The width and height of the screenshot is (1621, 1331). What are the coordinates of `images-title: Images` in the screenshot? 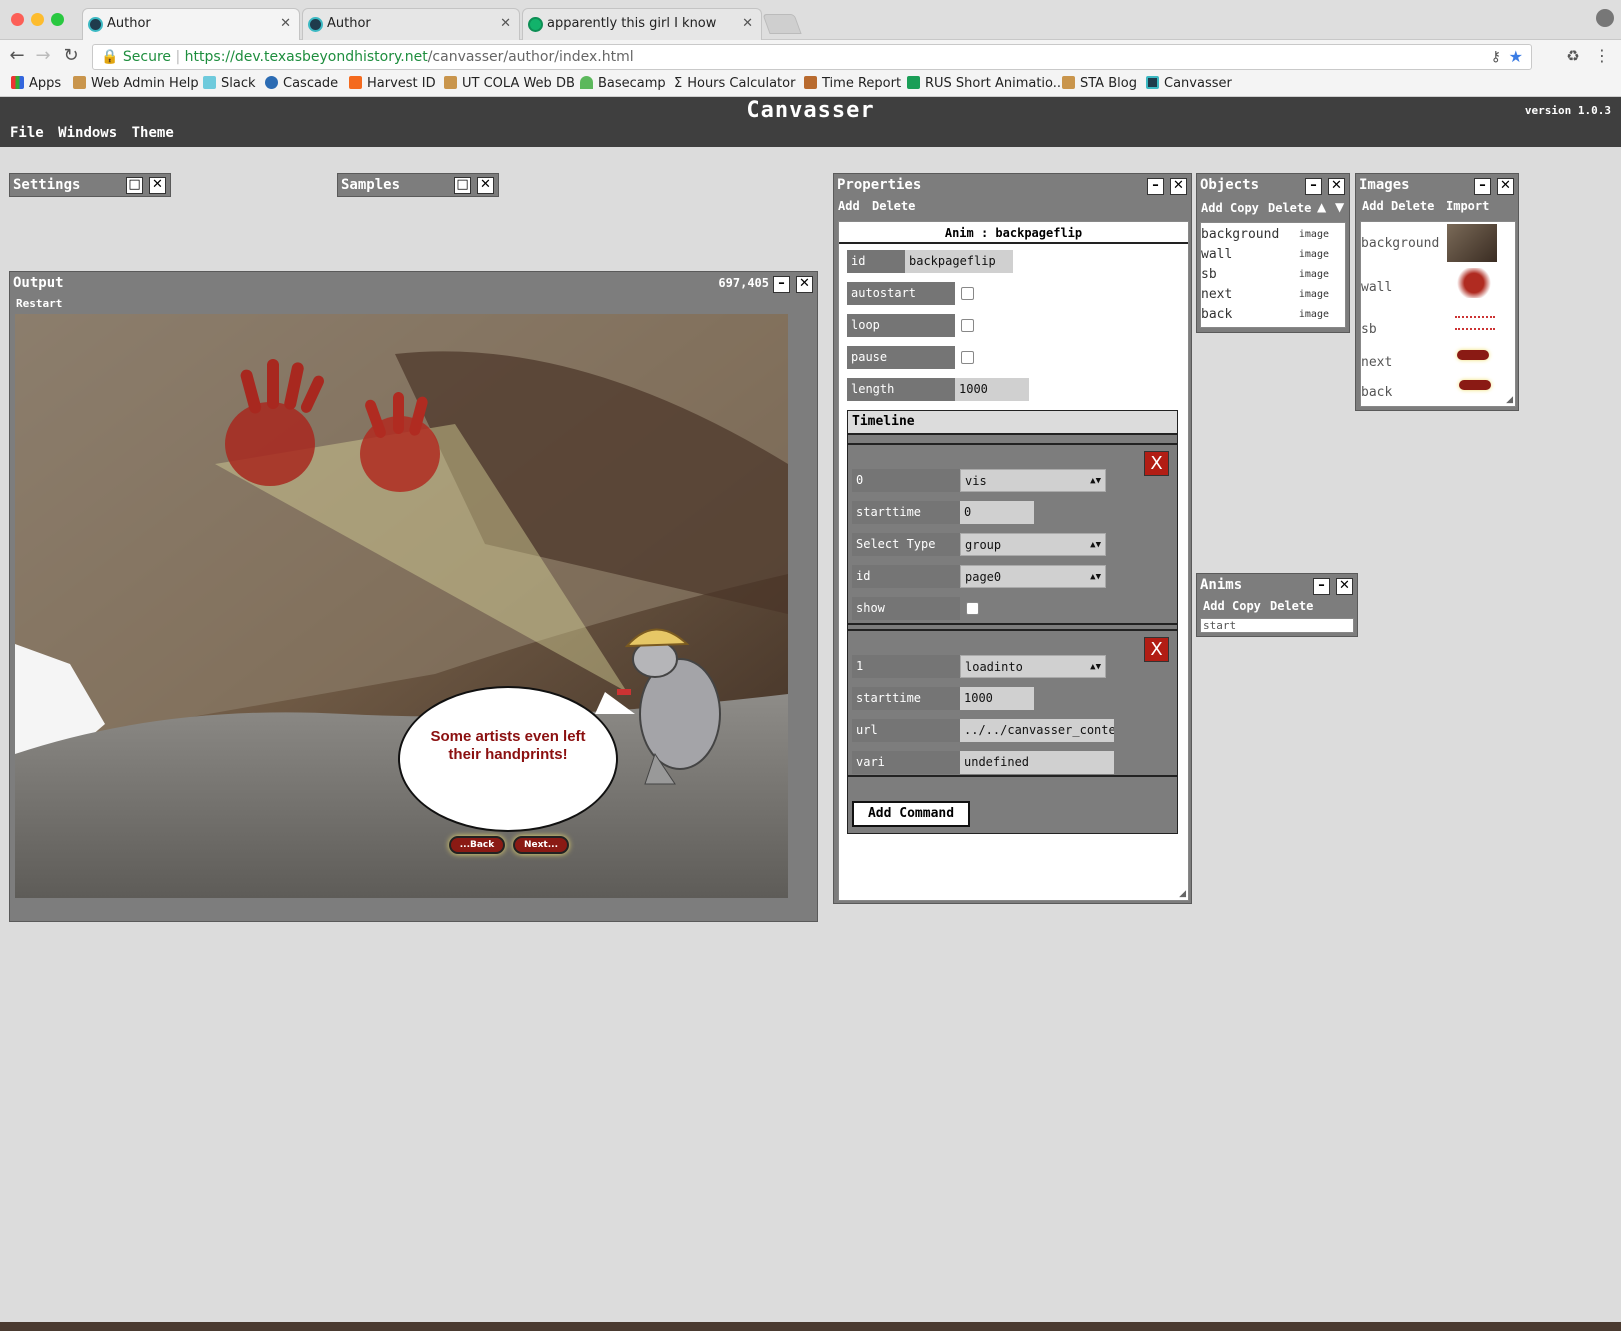 It's located at (1384, 185).